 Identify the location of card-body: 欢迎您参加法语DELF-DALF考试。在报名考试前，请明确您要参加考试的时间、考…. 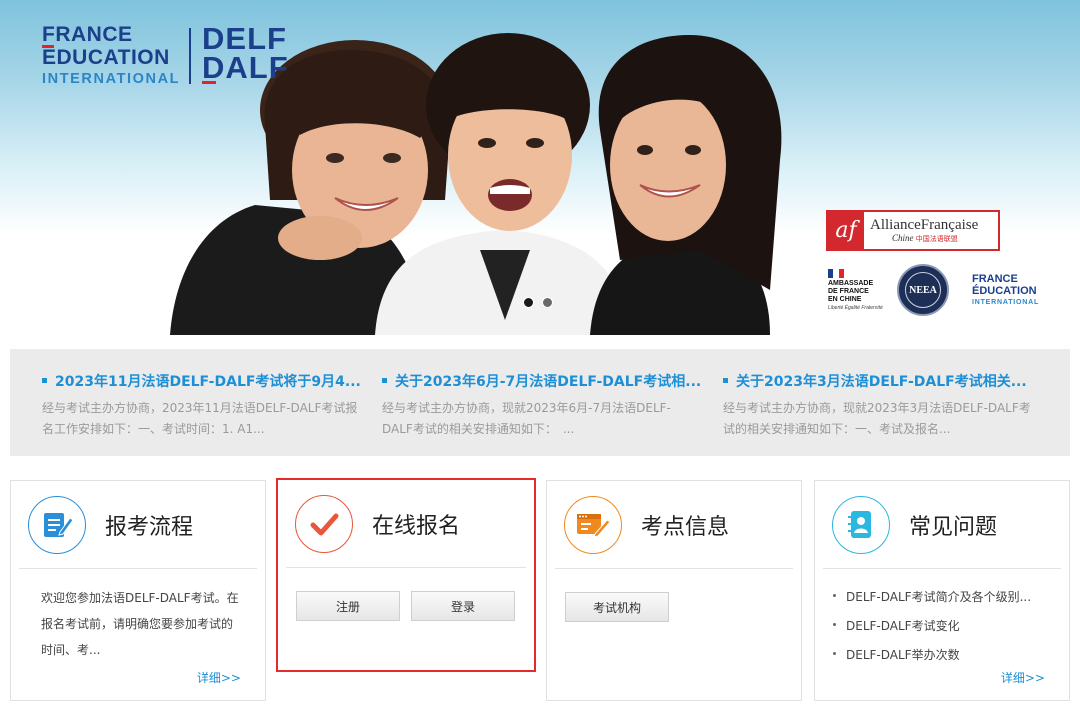
(140, 624).